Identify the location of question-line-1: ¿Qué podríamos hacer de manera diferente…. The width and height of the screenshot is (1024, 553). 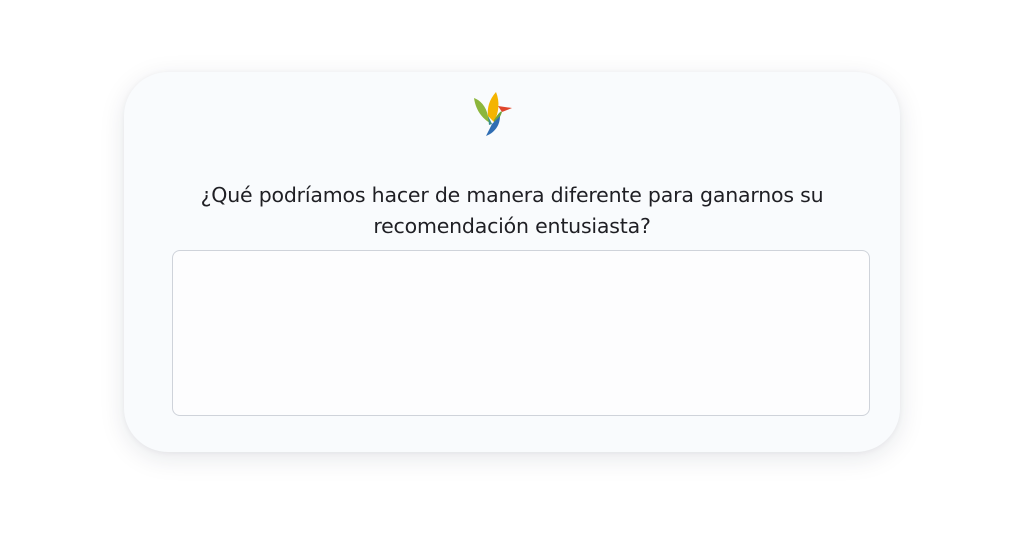
(512, 195).